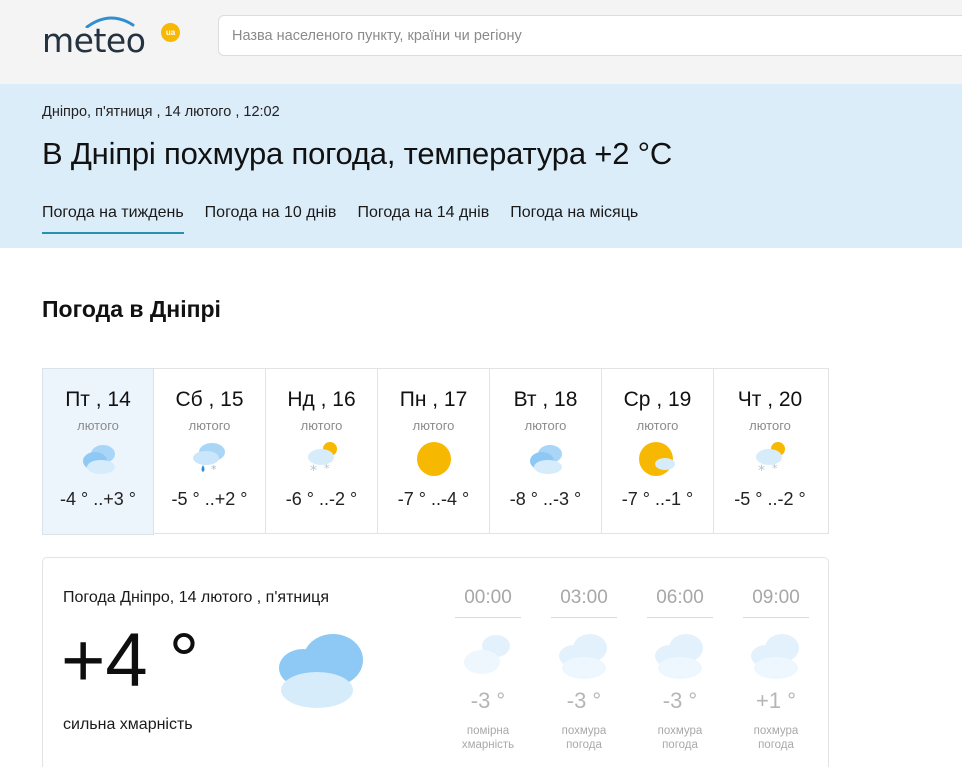  I want to click on day-temp: -8 ° ..-3 °, so click(545, 499).